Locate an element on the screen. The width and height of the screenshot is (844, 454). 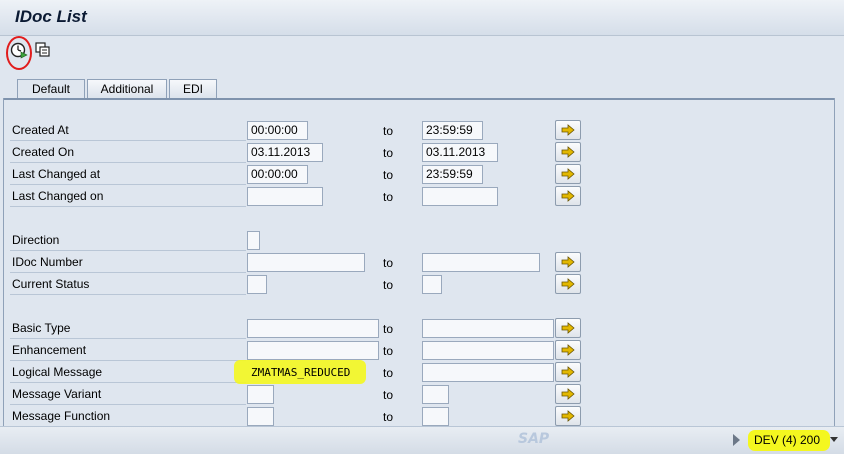
created-on-multiple-selection-button is located at coordinates (568, 152).